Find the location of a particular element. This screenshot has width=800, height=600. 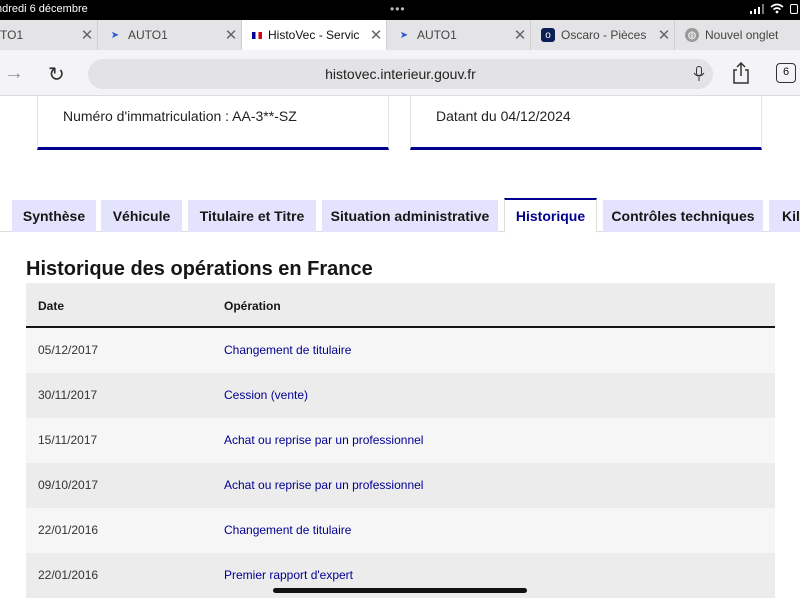

battery-icon is located at coordinates (794, 8).